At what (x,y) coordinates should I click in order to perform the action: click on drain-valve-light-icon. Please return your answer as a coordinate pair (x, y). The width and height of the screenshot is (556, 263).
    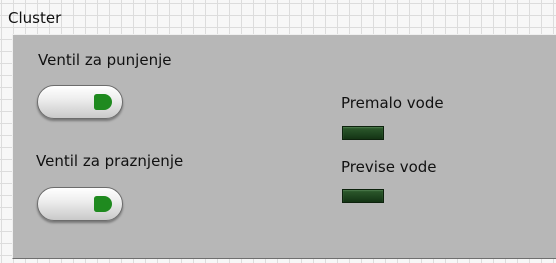
    Looking at the image, I should click on (103, 204).